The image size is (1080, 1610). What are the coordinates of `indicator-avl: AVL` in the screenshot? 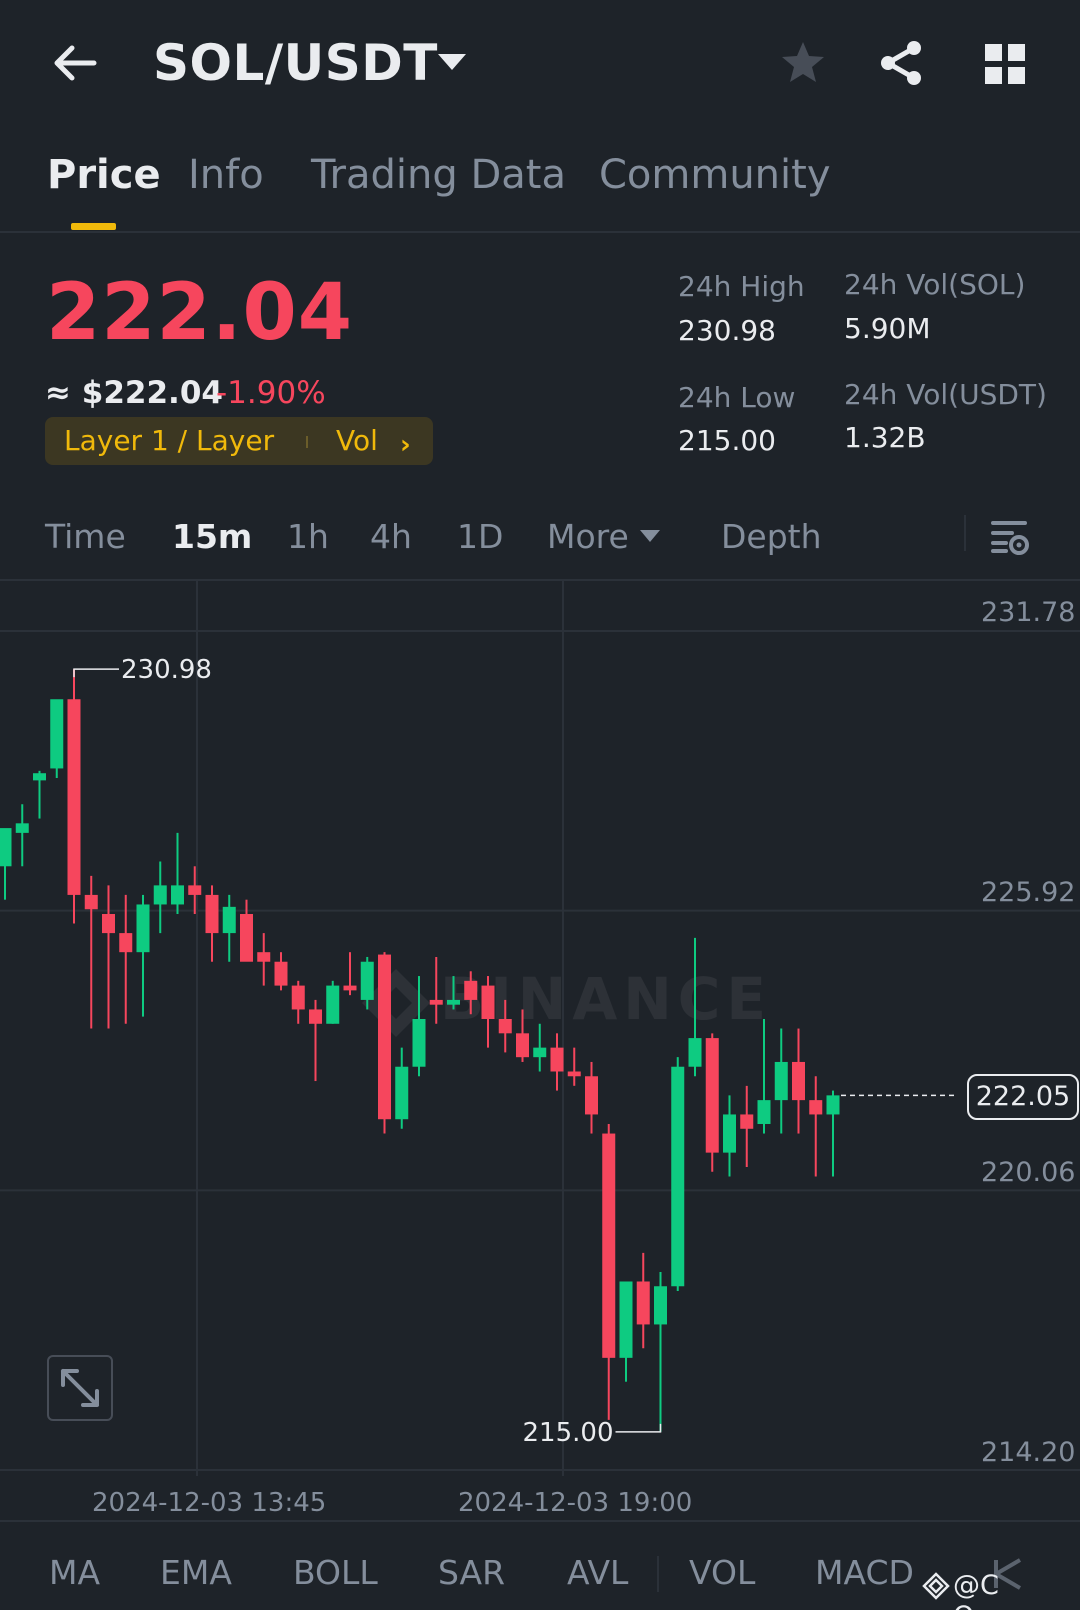 It's located at (597, 1572).